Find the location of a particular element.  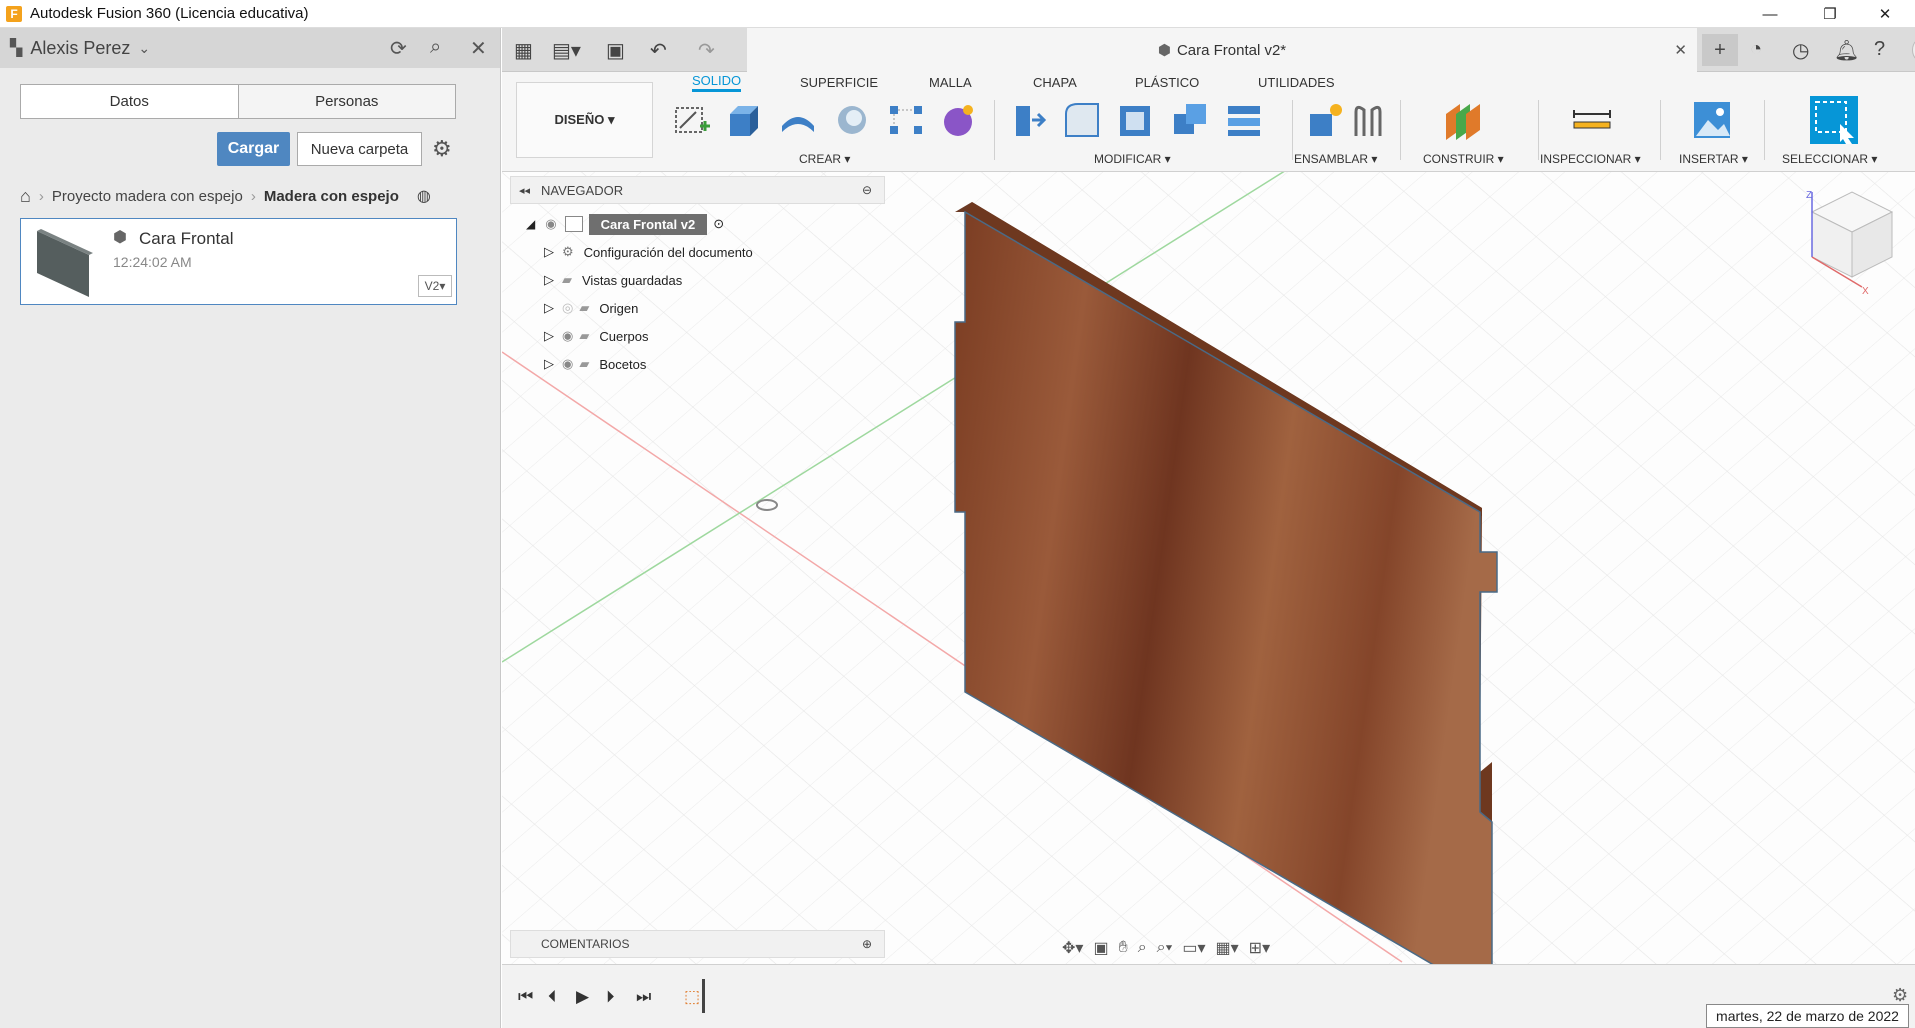

create-sketch-icon is located at coordinates (692, 120).